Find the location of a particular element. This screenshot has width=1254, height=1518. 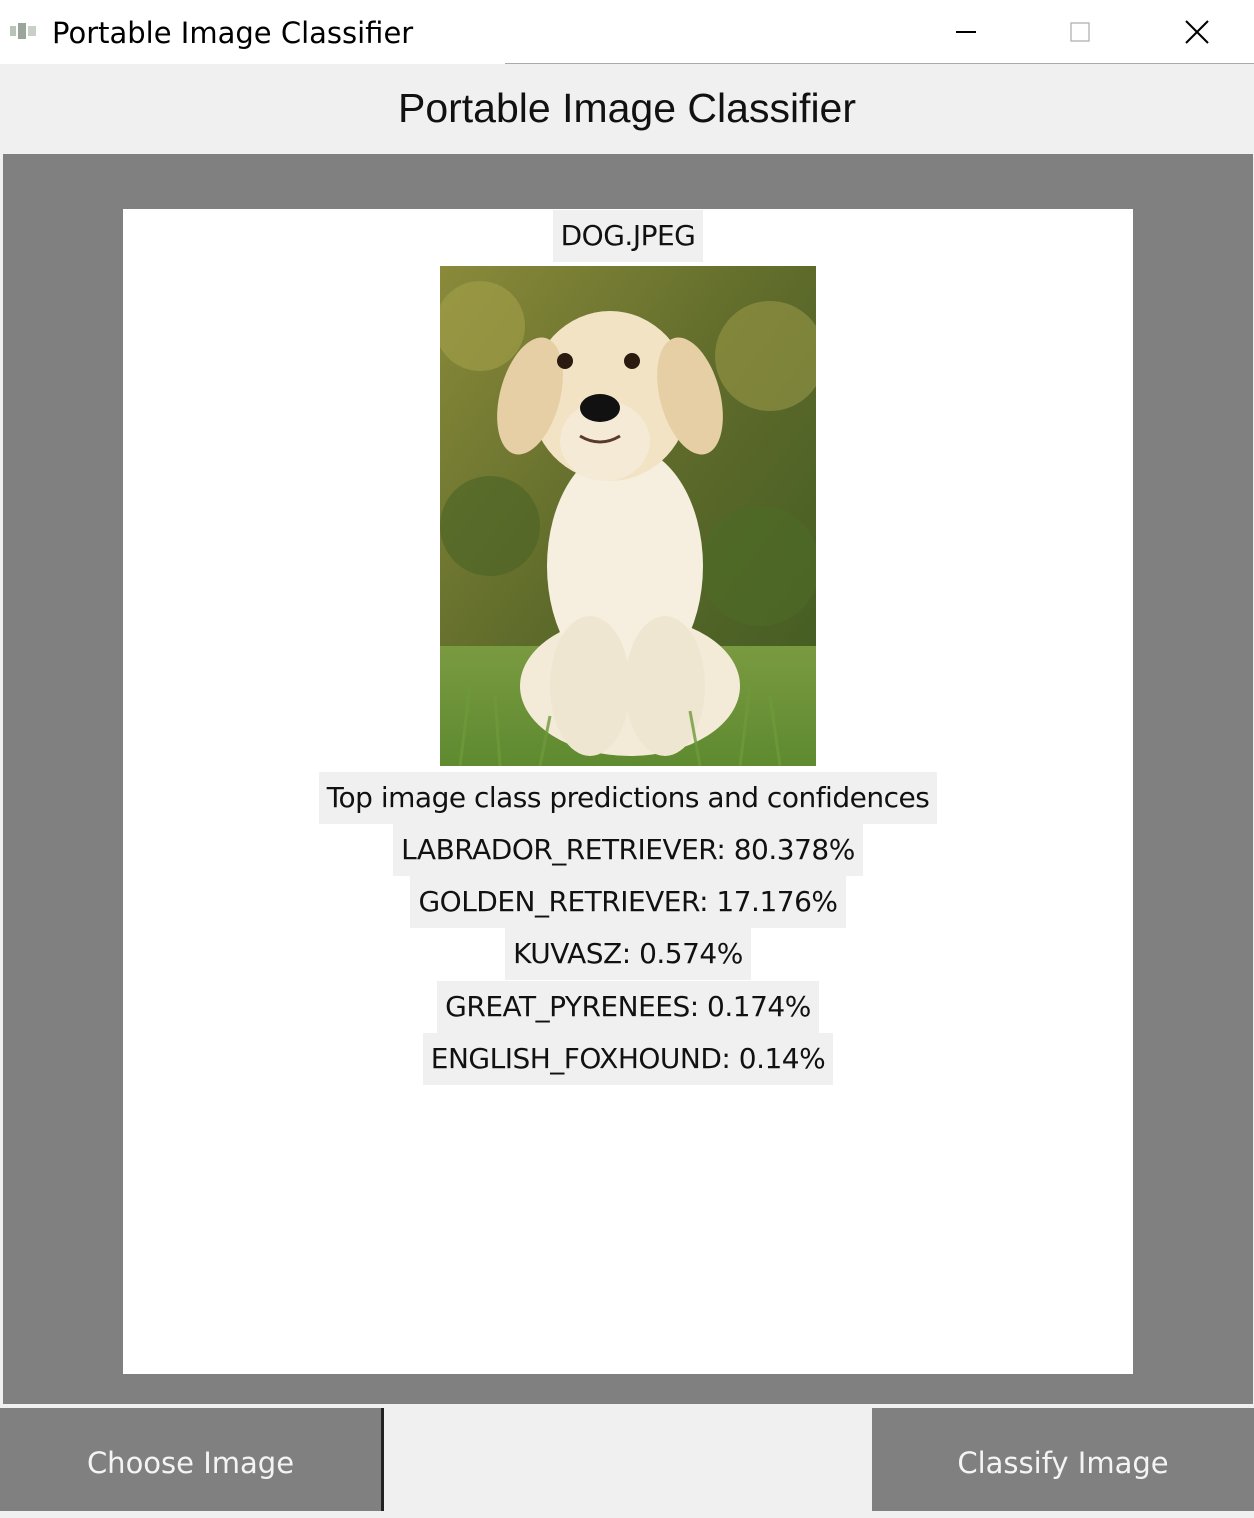

prediction-row: KUVASZ: 0.574% is located at coordinates (628, 954).